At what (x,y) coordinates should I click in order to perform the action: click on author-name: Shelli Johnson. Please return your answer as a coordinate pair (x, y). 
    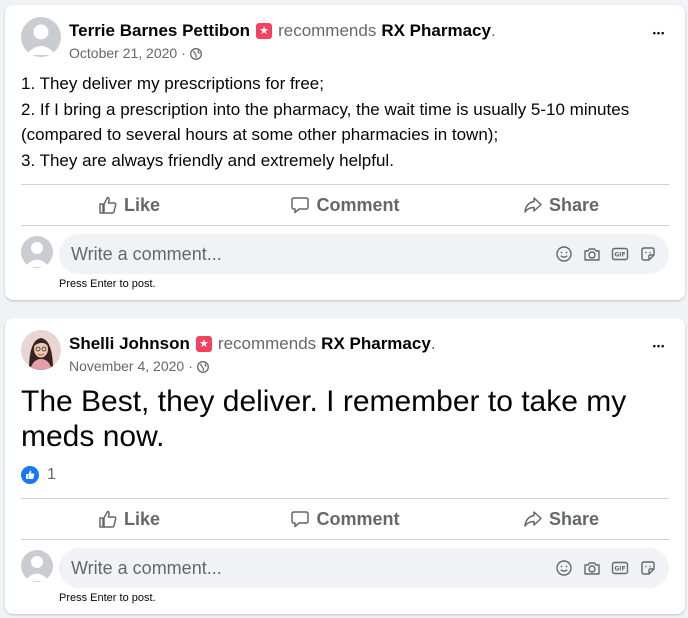
    Looking at the image, I should click on (129, 344).